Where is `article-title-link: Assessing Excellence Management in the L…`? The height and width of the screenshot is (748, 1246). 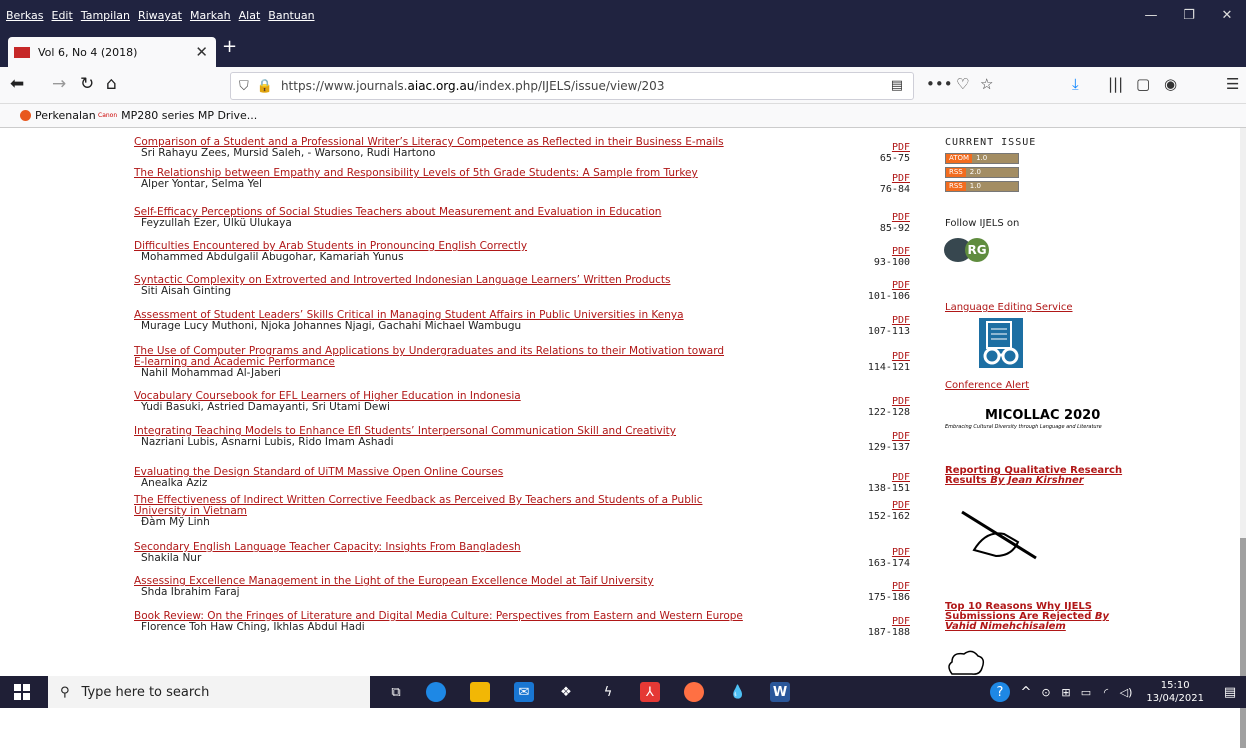 article-title-link: Assessing Excellence Management in the L… is located at coordinates (504, 581).